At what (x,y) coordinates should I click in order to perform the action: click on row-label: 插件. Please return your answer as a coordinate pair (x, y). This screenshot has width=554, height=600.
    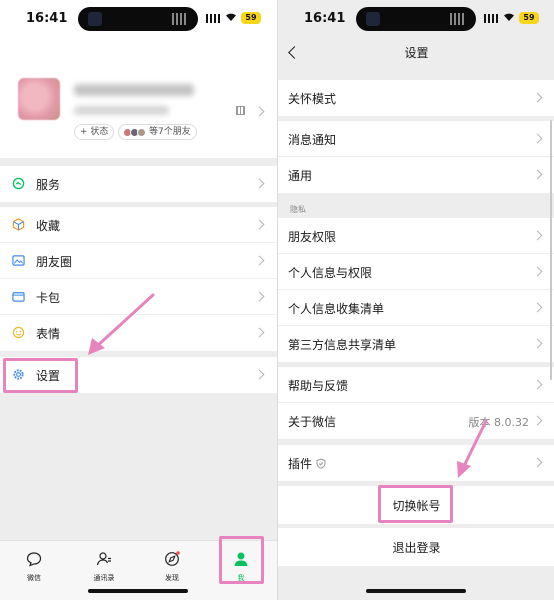
    Looking at the image, I should click on (300, 464).